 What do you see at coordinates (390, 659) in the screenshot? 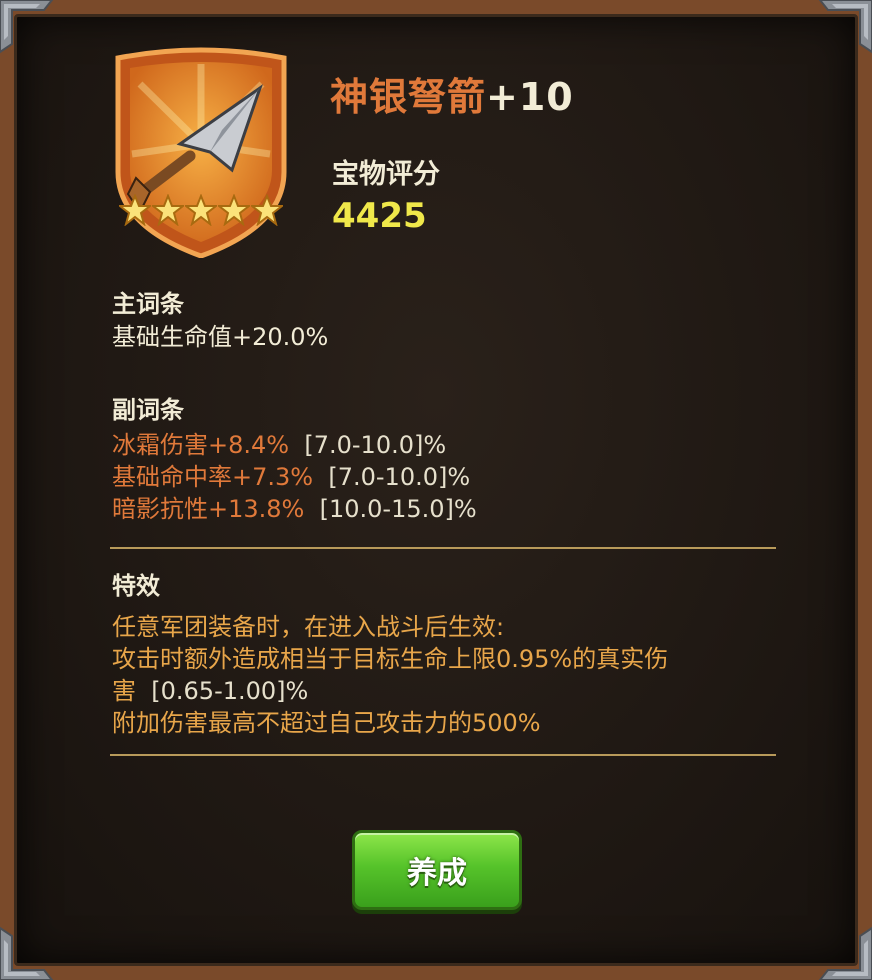
I see `effect-line: 攻击时额外造成相当于目标生命上限0.95%的真实伤` at bounding box center [390, 659].